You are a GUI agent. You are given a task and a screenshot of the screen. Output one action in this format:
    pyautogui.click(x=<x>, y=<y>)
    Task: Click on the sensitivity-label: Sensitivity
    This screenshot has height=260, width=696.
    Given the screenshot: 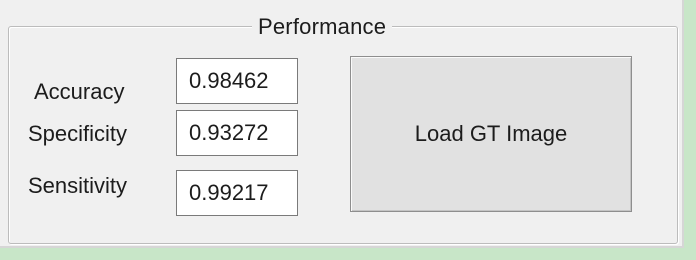 What is the action you would take?
    pyautogui.click(x=78, y=185)
    